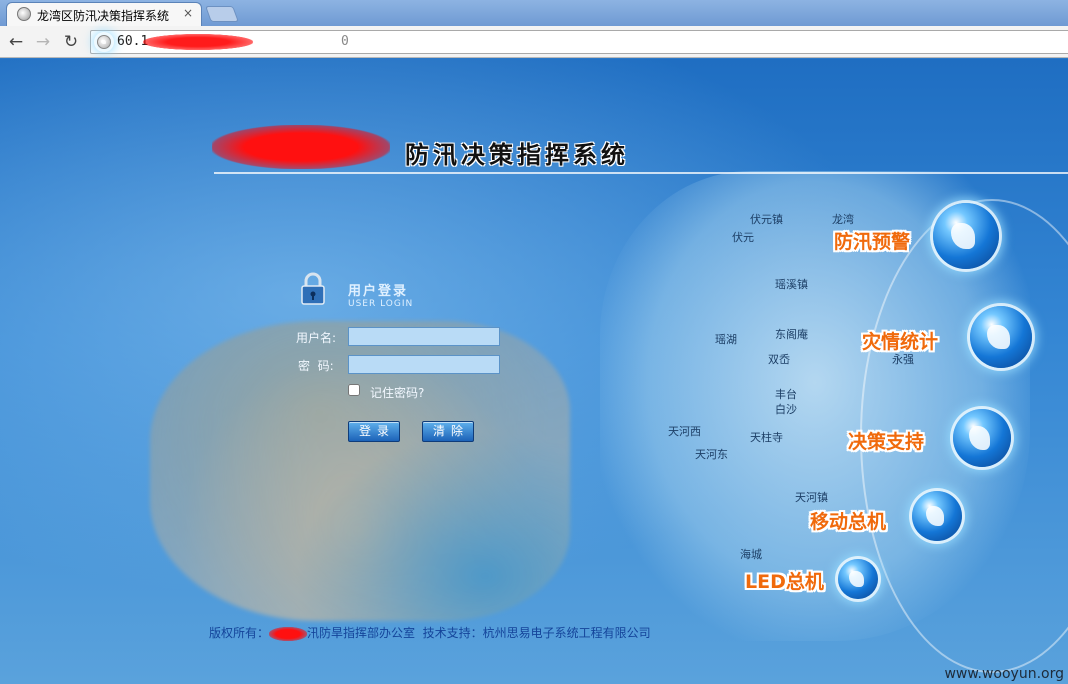 This screenshot has height=684, width=1068. Describe the element at coordinates (848, 520) in the screenshot. I see `menu-mobile-switchboard: 移动总机` at that location.